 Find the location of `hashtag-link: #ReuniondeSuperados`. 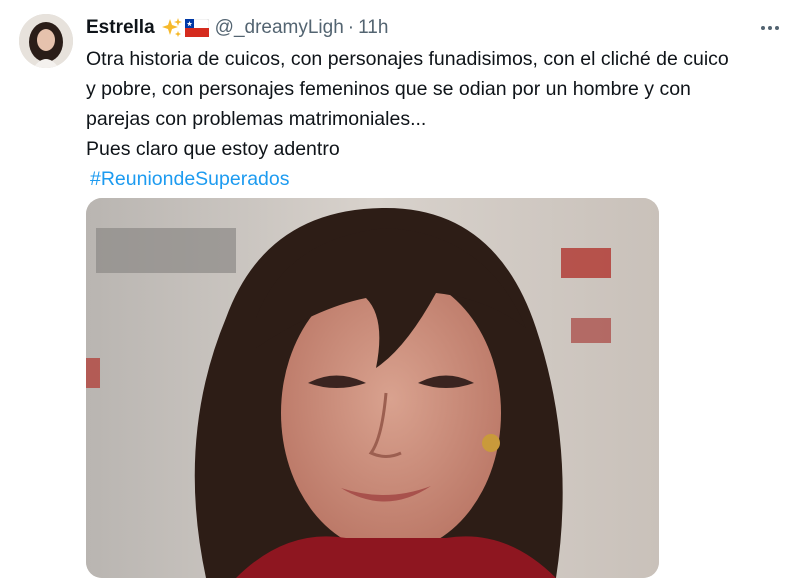

hashtag-link: #ReuniondeSuperados is located at coordinates (190, 179).